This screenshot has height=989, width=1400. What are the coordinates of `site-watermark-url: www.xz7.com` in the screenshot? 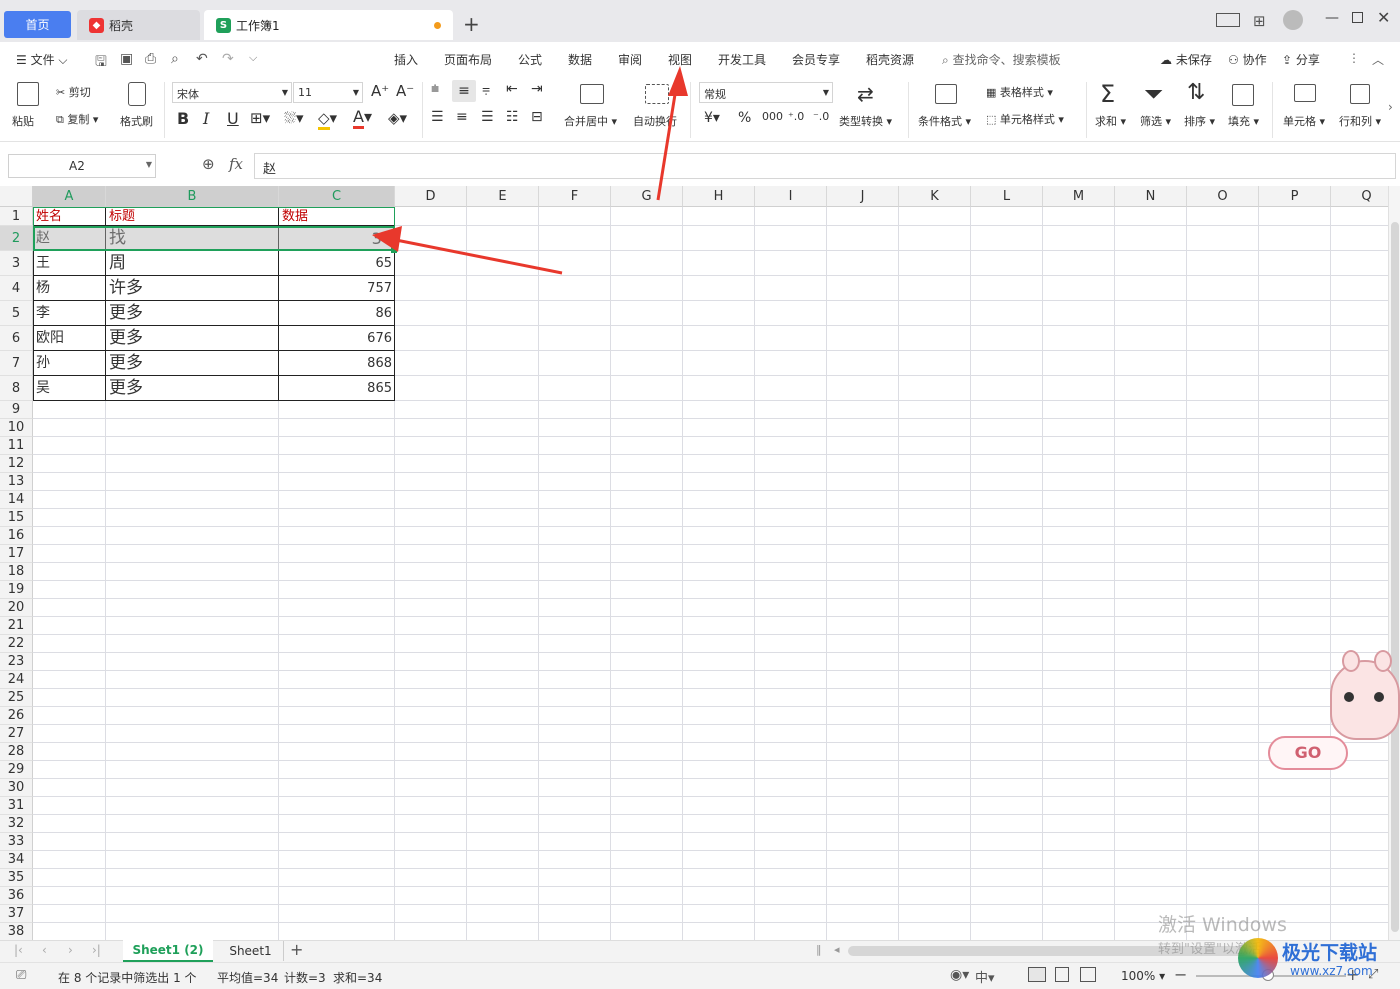 It's located at (1331, 971).